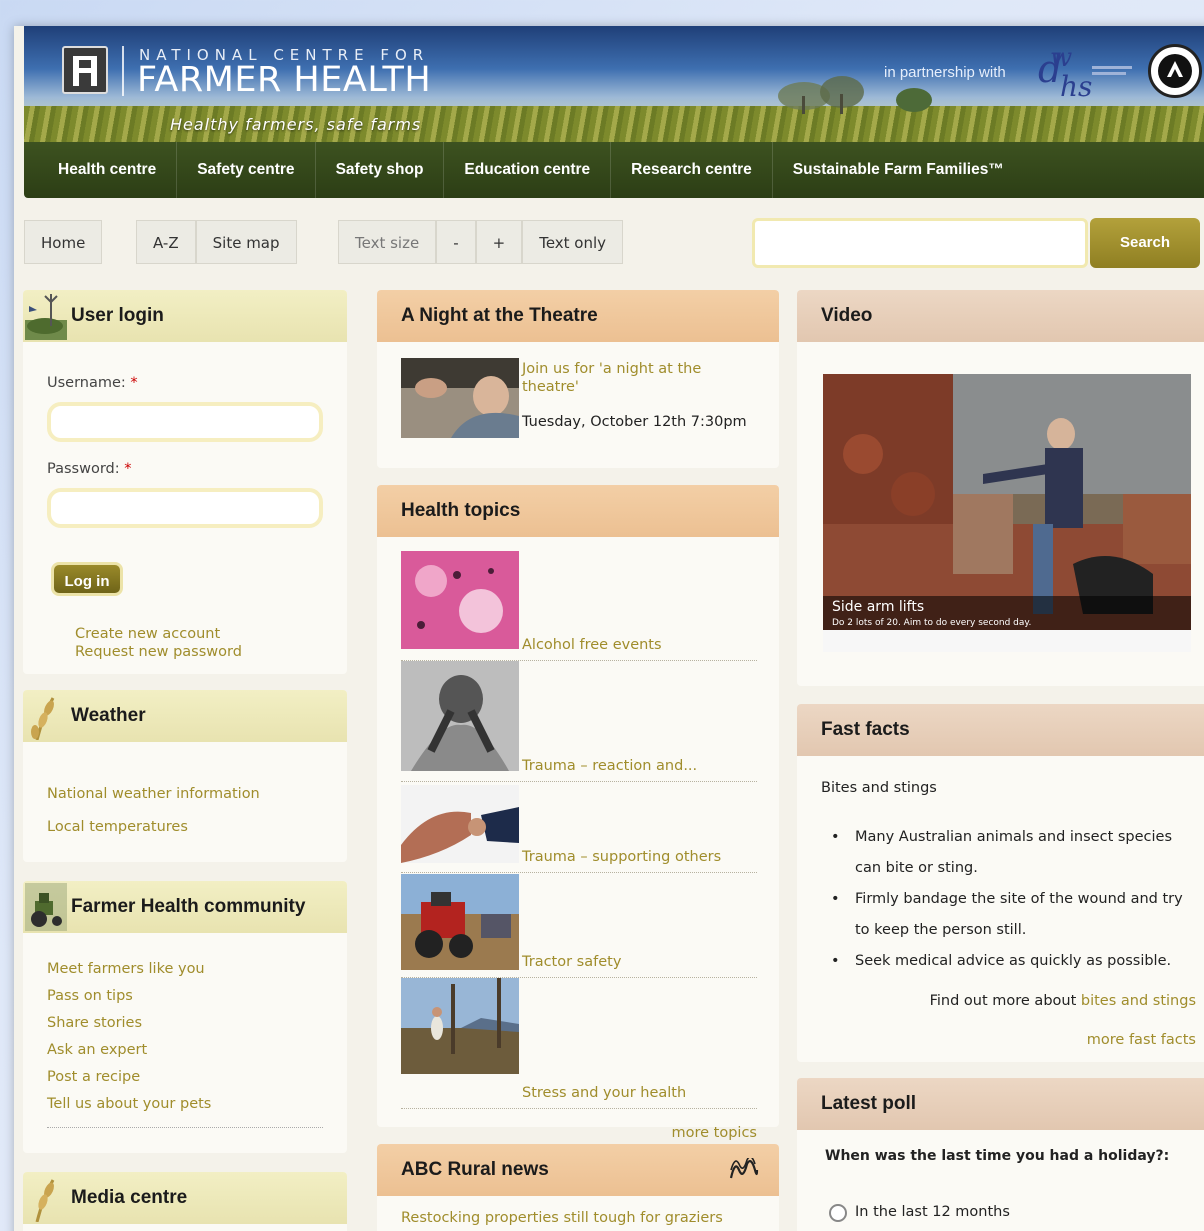 The image size is (1204, 1231). Describe the element at coordinates (108, 170) in the screenshot. I see `nav-health-centre: Health centre` at that location.